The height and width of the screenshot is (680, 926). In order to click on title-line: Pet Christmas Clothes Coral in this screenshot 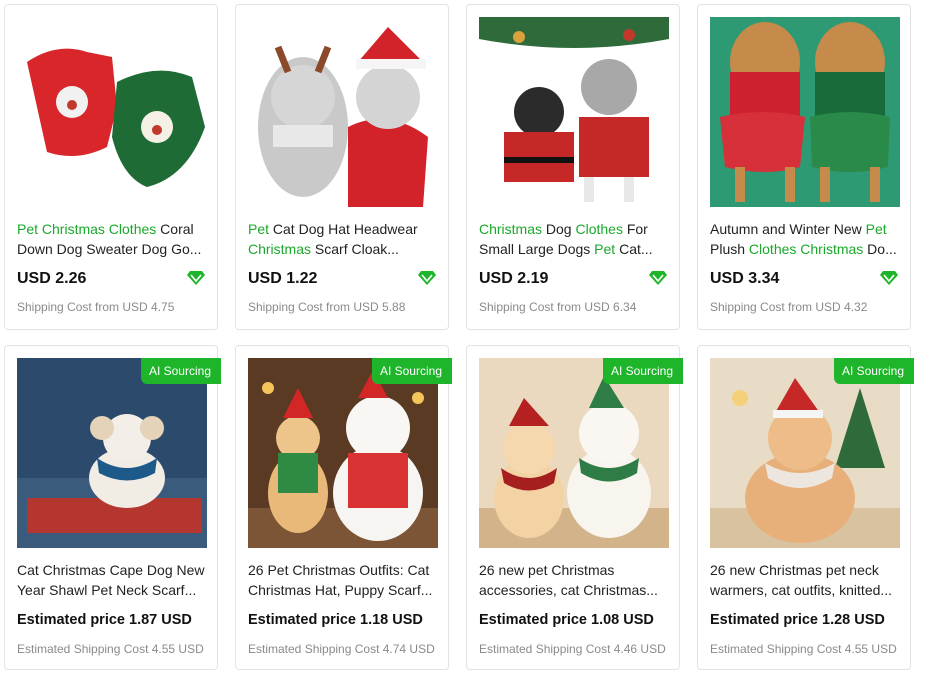, I will do `click(112, 229)`.